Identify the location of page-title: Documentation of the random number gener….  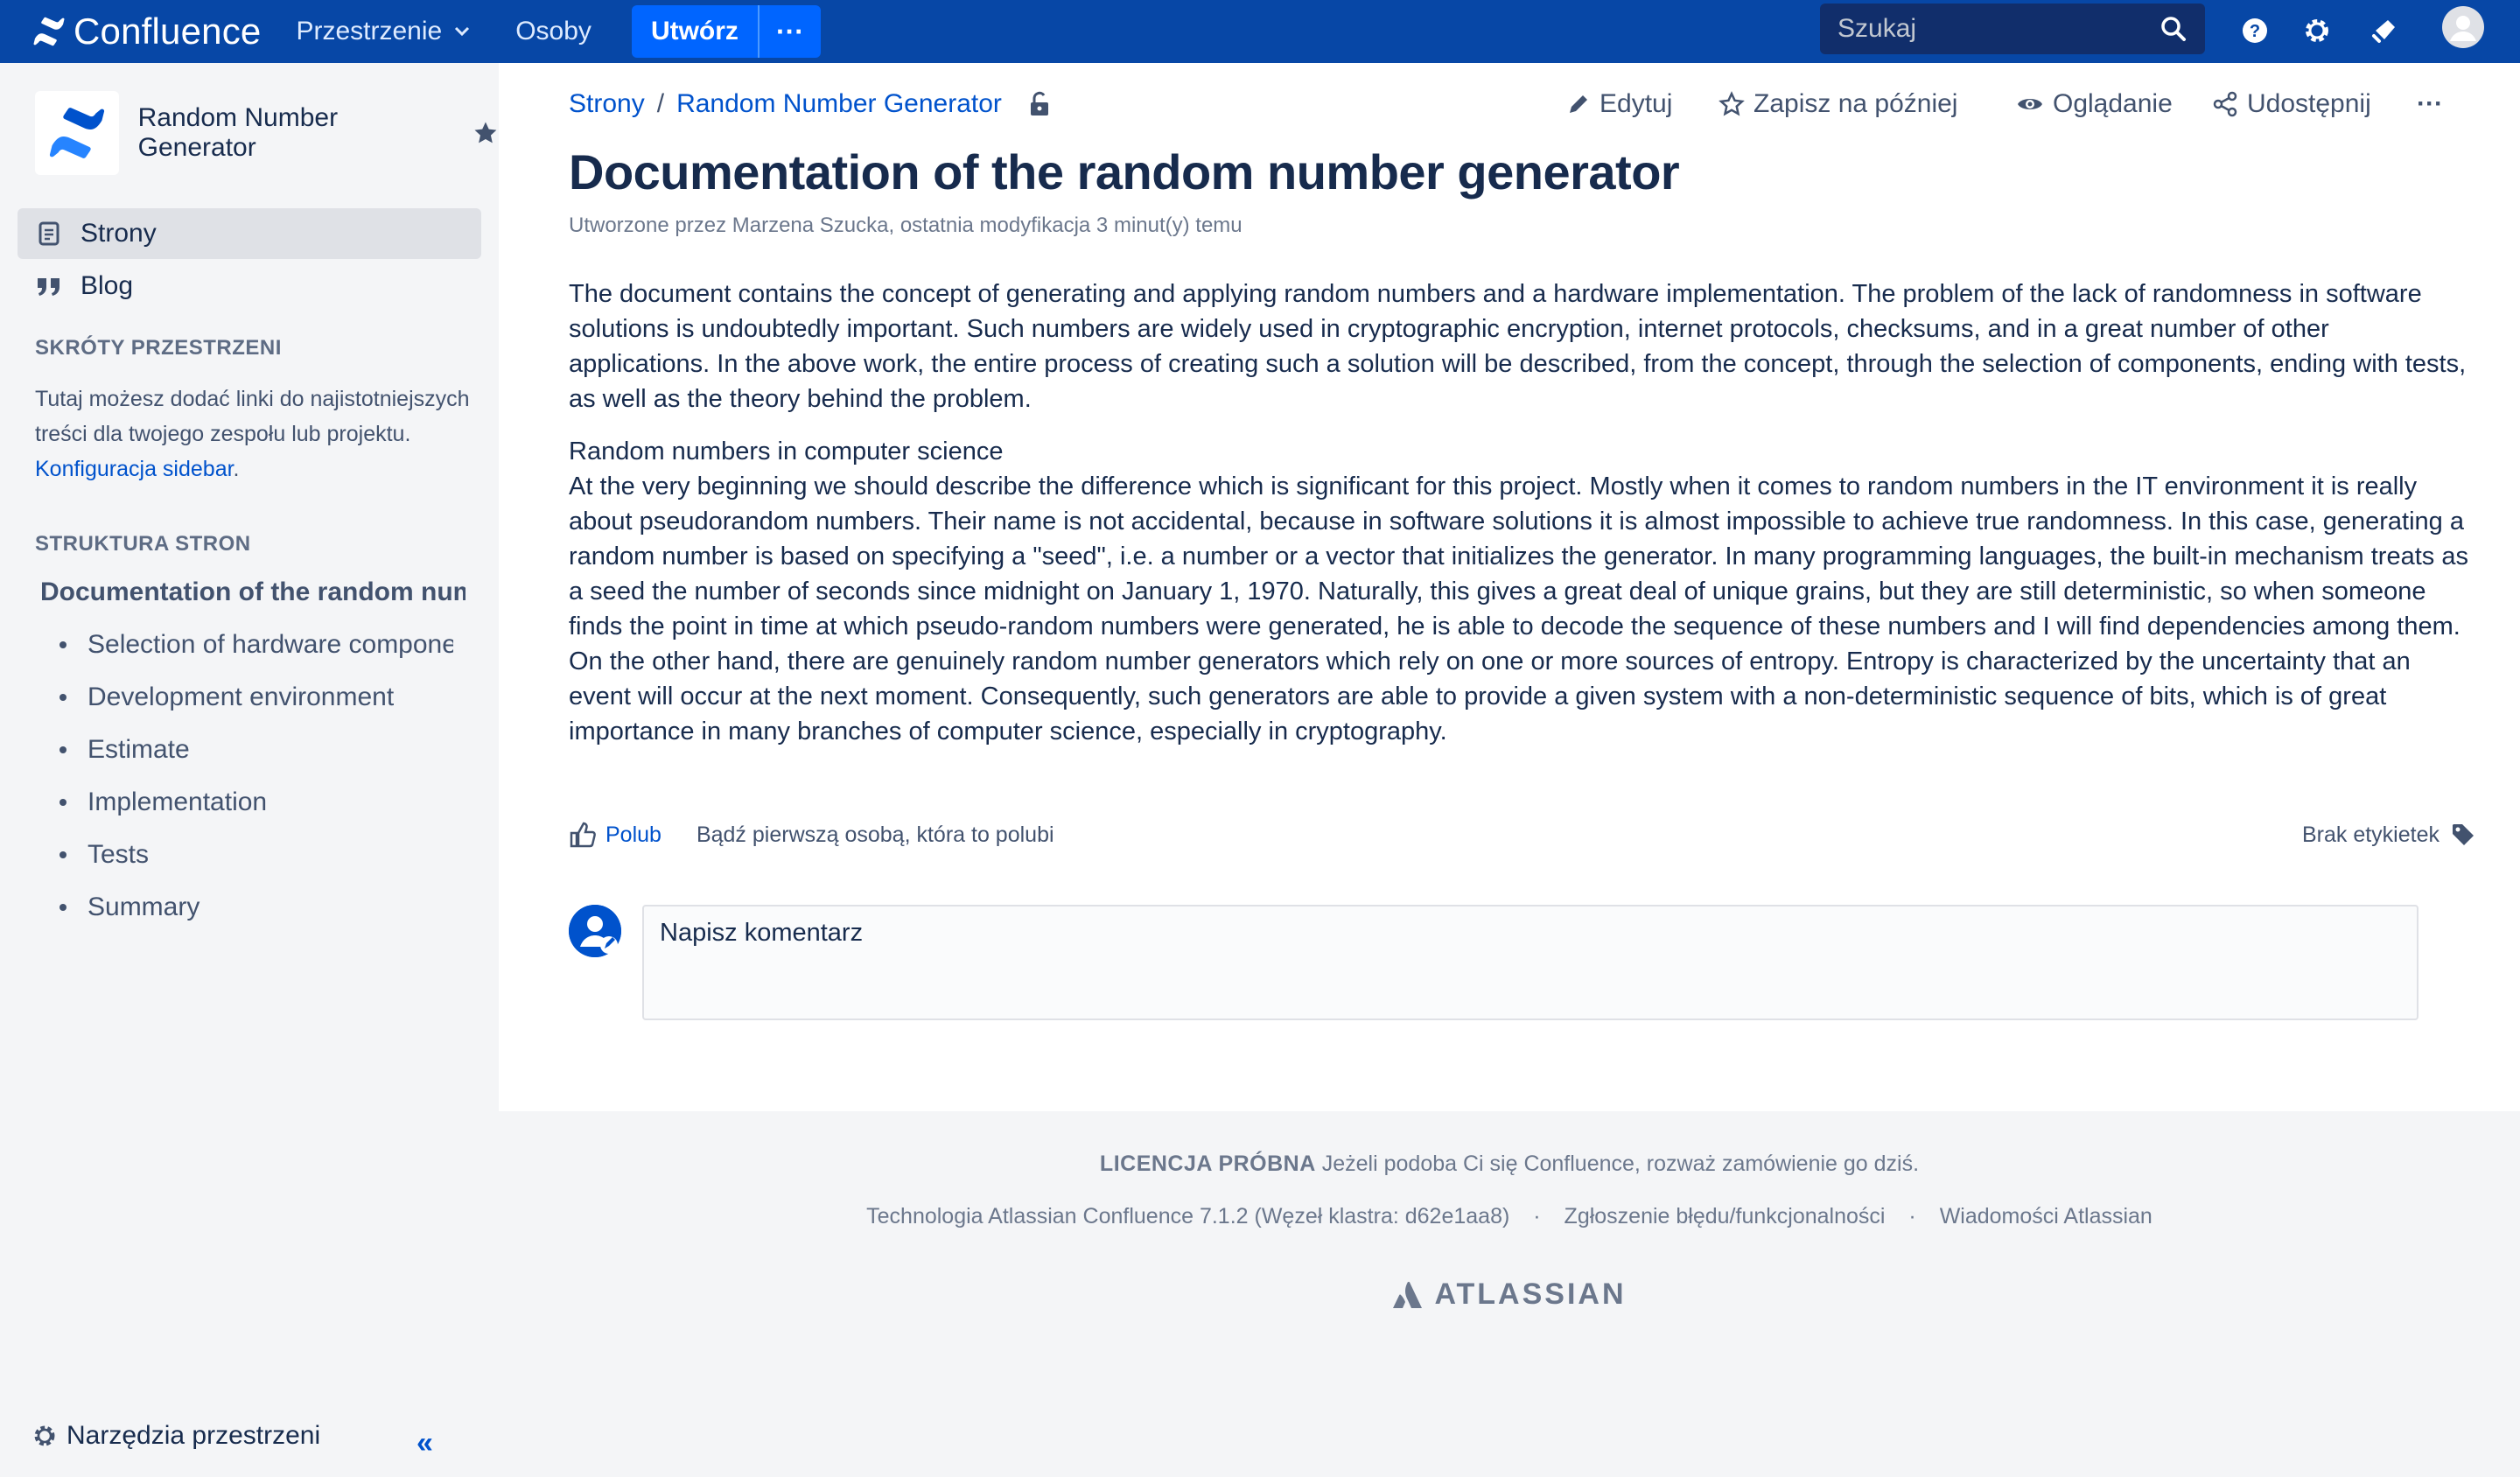
(1124, 172).